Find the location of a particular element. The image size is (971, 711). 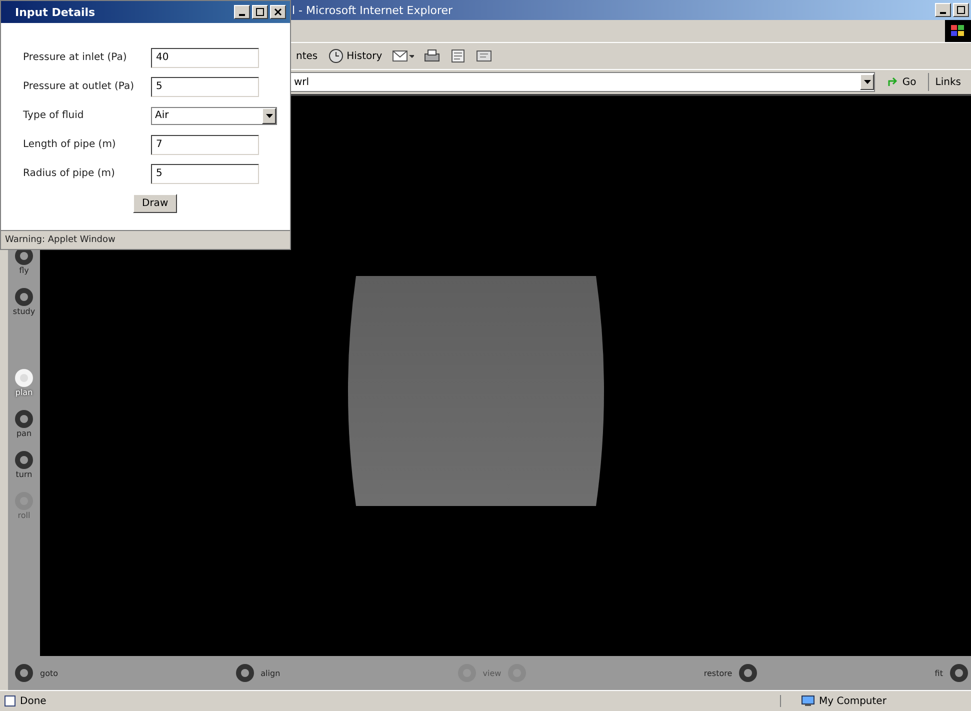

windows-logo-icon is located at coordinates (958, 31).